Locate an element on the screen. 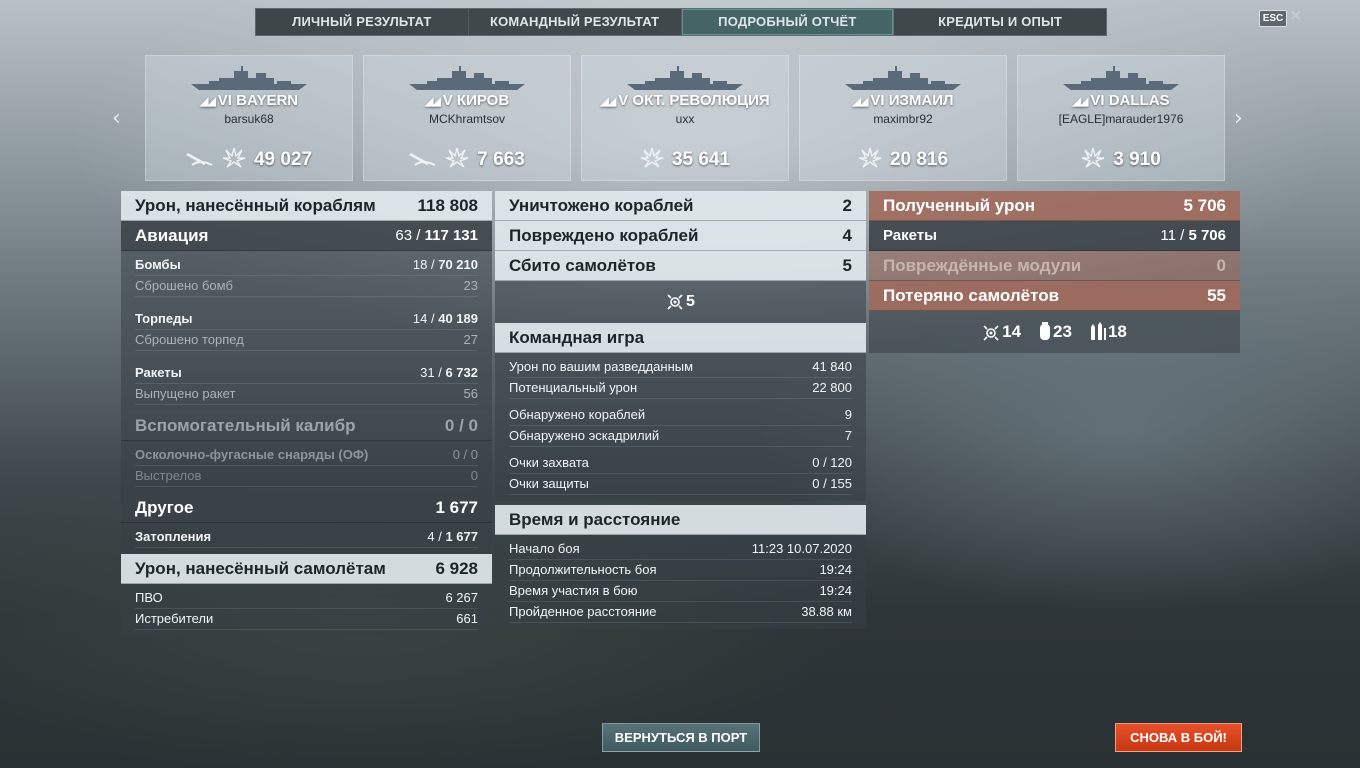 Image resolution: width=1360 pixels, height=768 pixels. tab-credits-xp: КРЕДИТЫ И ОПЫТ is located at coordinates (1000, 22).